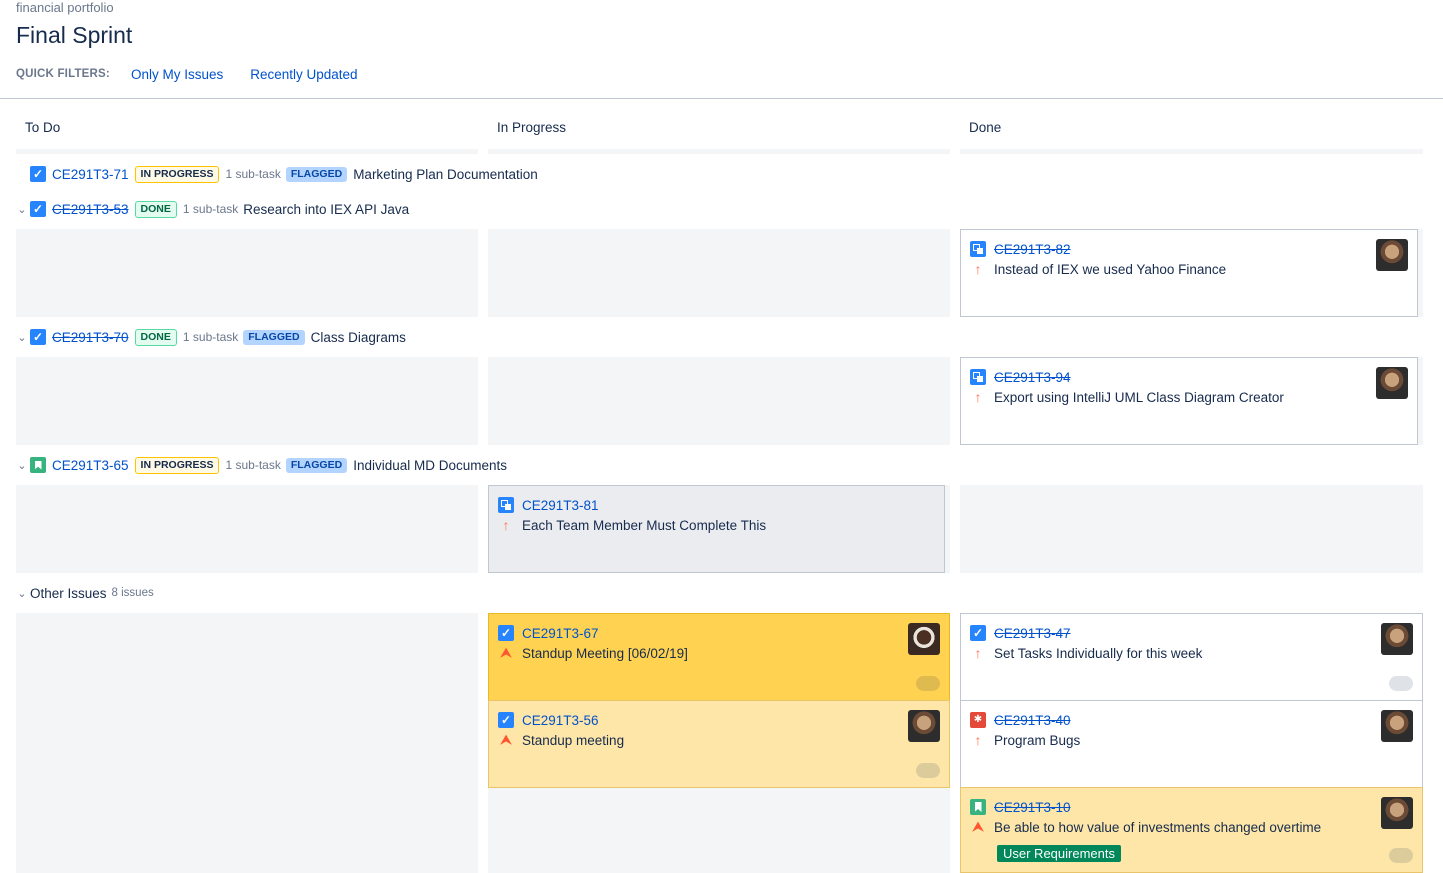  Describe the element at coordinates (1037, 740) in the screenshot. I see `card-summary: Program Bugs` at that location.